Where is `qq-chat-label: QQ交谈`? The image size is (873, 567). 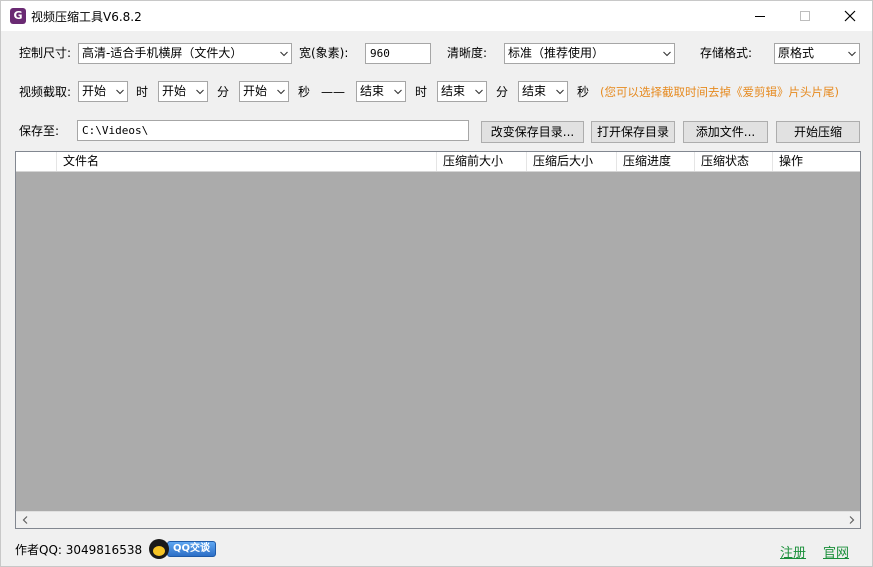
qq-chat-label: QQ交谈 is located at coordinates (191, 549).